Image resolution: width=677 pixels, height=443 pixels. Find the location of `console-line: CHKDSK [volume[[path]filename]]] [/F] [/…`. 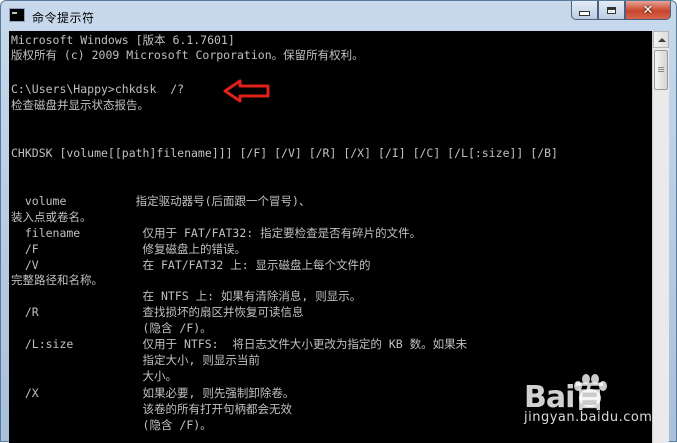

console-line: CHKDSK [volume[[path]filename]]] [/F] [/… is located at coordinates (284, 153).